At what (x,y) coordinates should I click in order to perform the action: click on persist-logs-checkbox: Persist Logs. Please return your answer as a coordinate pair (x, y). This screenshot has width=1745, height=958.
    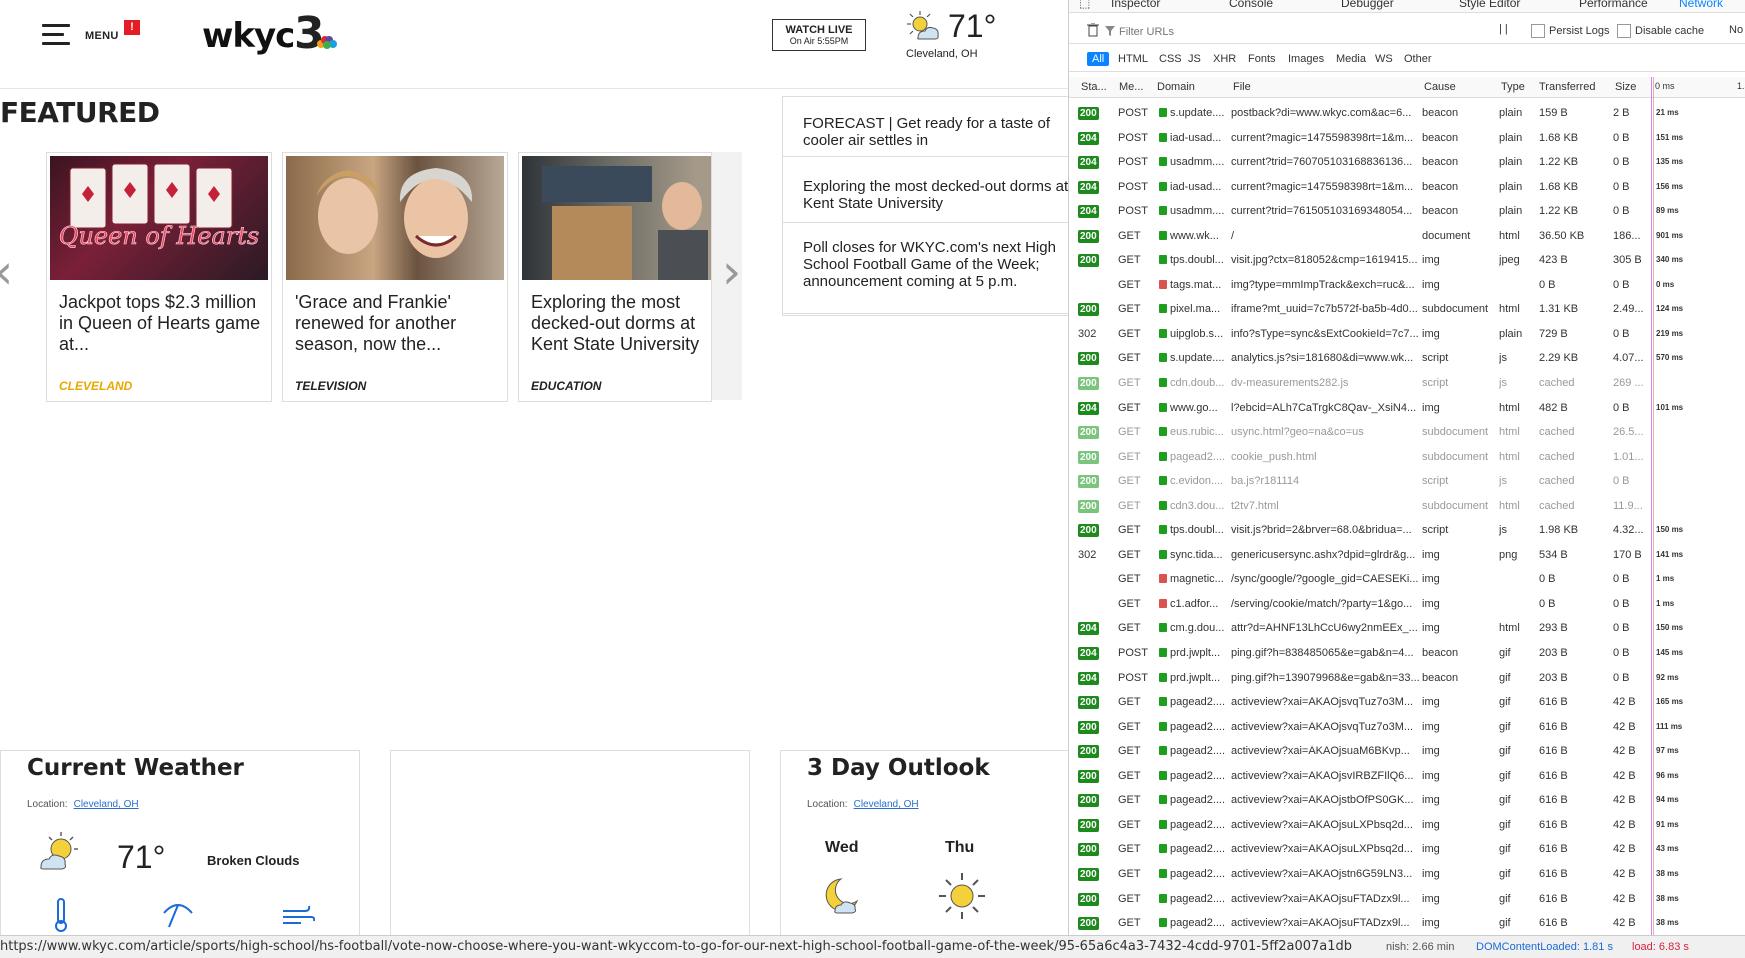
    Looking at the image, I should click on (1570, 31).